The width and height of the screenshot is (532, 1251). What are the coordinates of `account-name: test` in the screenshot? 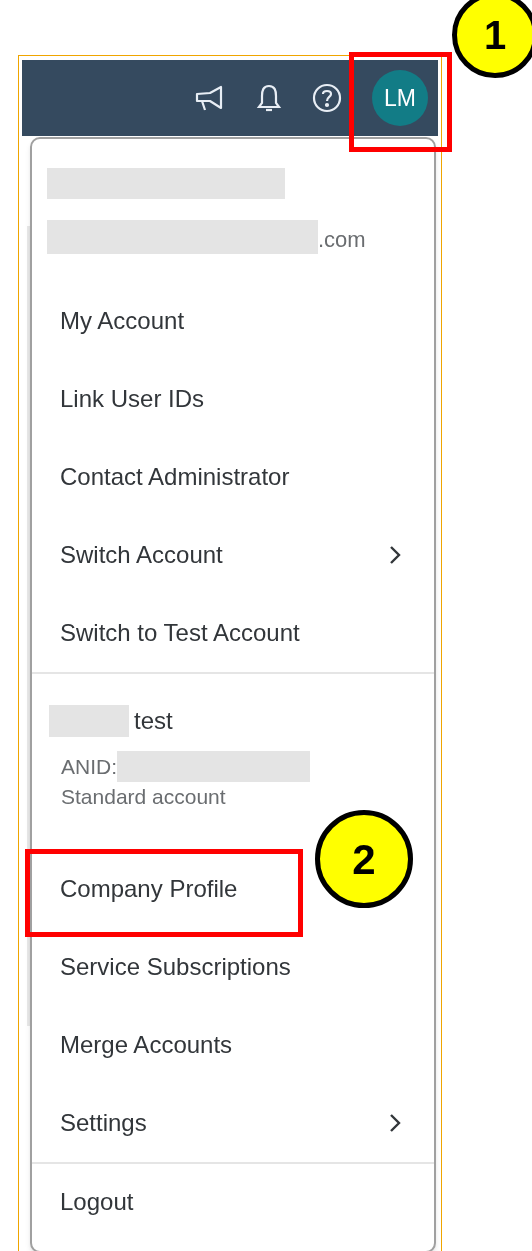 It's located at (153, 721).